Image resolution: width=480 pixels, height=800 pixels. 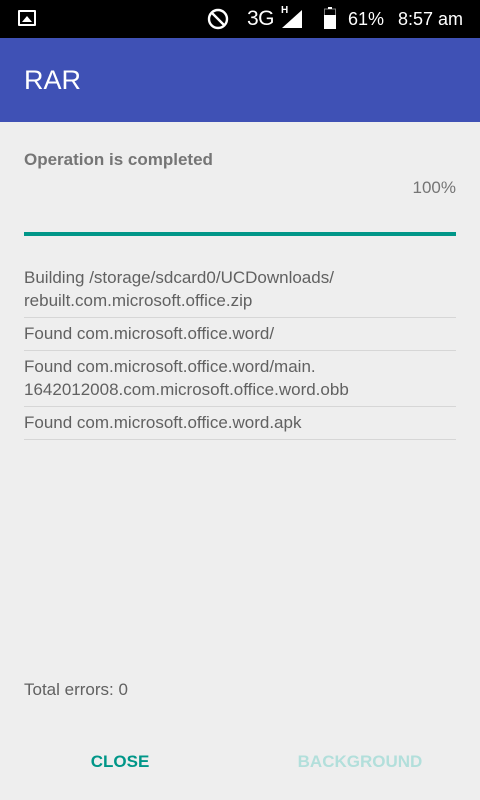 I want to click on battery-icon, so click(x=330, y=18).